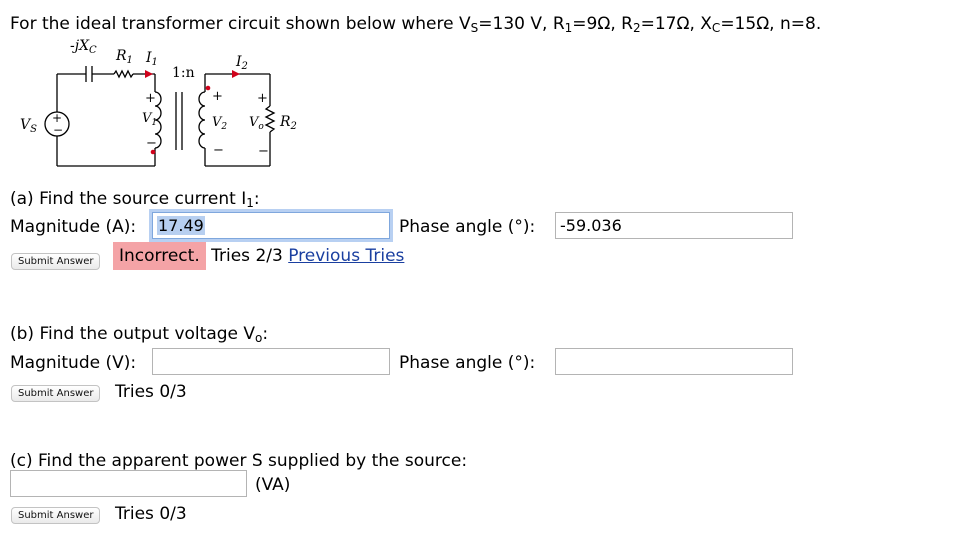 The image size is (970, 554). Describe the element at coordinates (674, 225) in the screenshot. I see `part-a-phase-input: -59.036` at that location.